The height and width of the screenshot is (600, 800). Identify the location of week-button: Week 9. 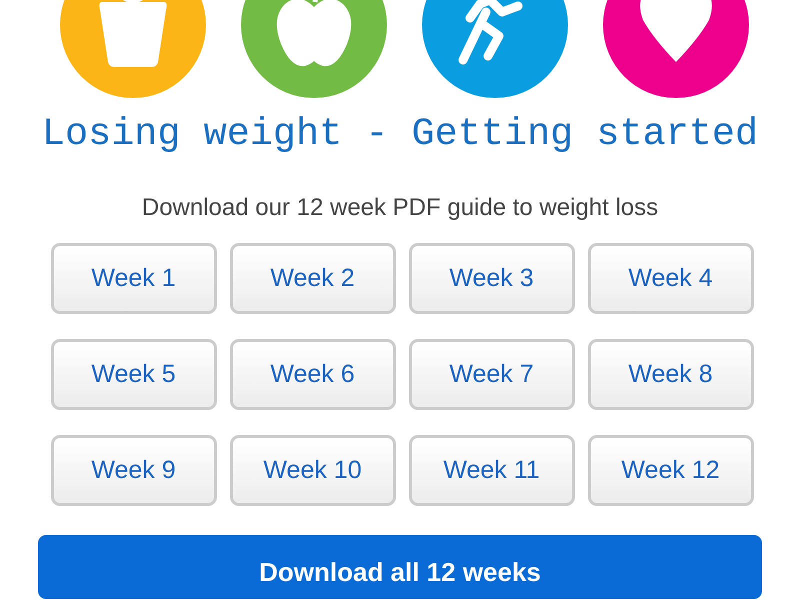
(133, 470).